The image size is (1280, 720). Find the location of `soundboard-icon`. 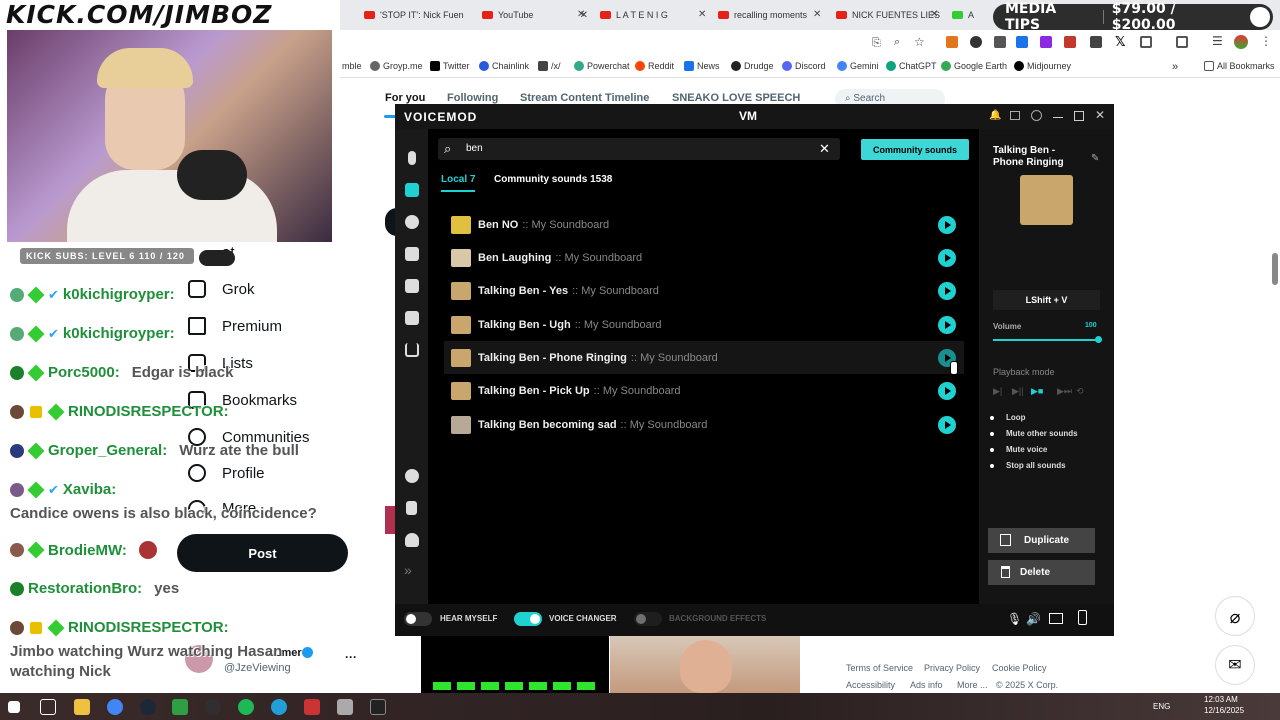

soundboard-icon is located at coordinates (412, 190).